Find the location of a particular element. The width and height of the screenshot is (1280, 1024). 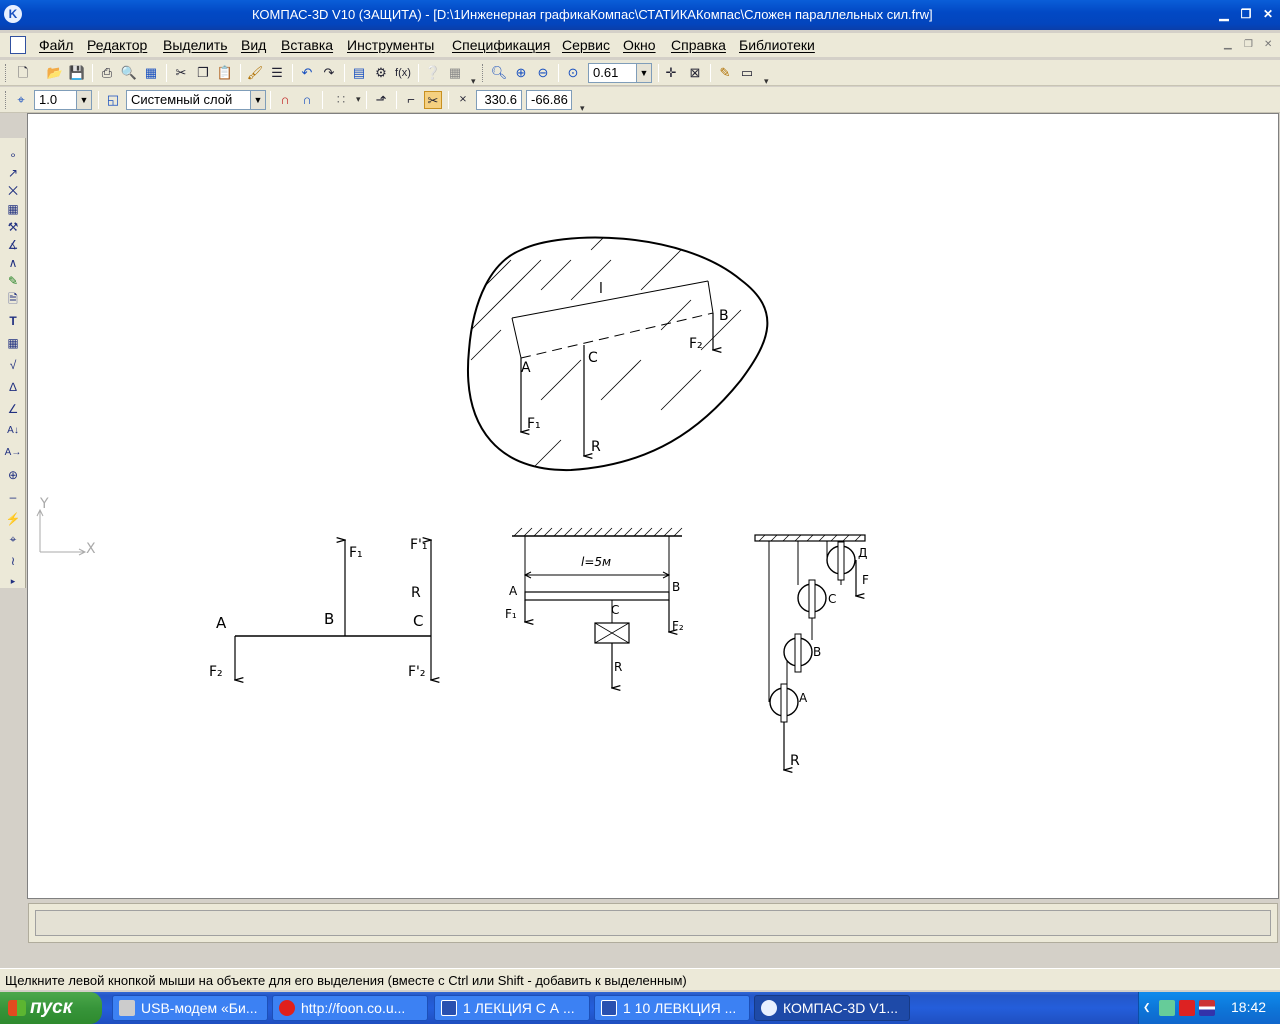

redo-icon: ↷ is located at coordinates (329, 73).